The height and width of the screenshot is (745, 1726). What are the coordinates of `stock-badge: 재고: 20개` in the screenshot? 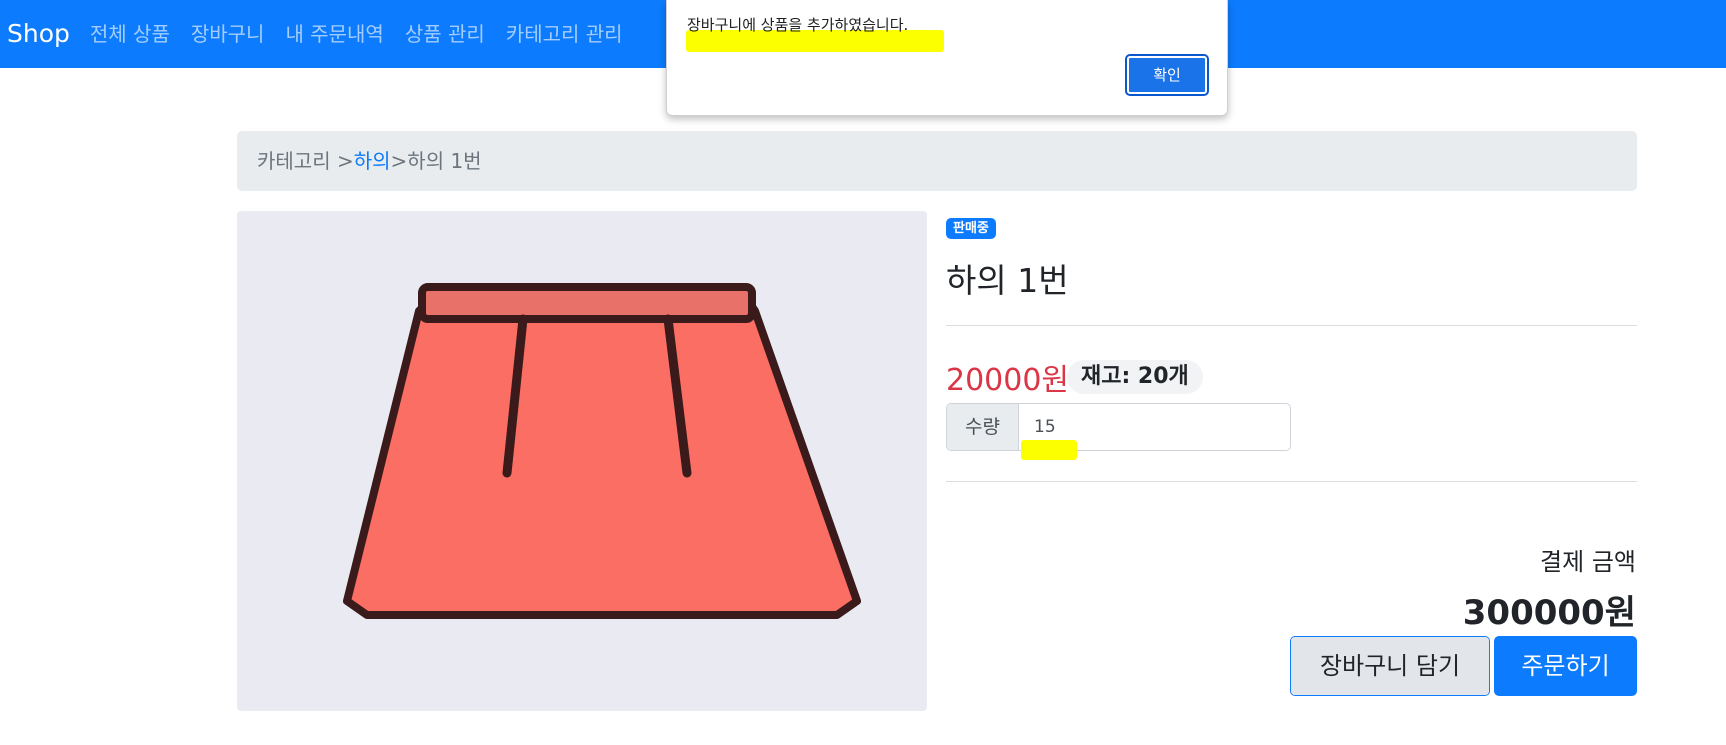 It's located at (1135, 377).